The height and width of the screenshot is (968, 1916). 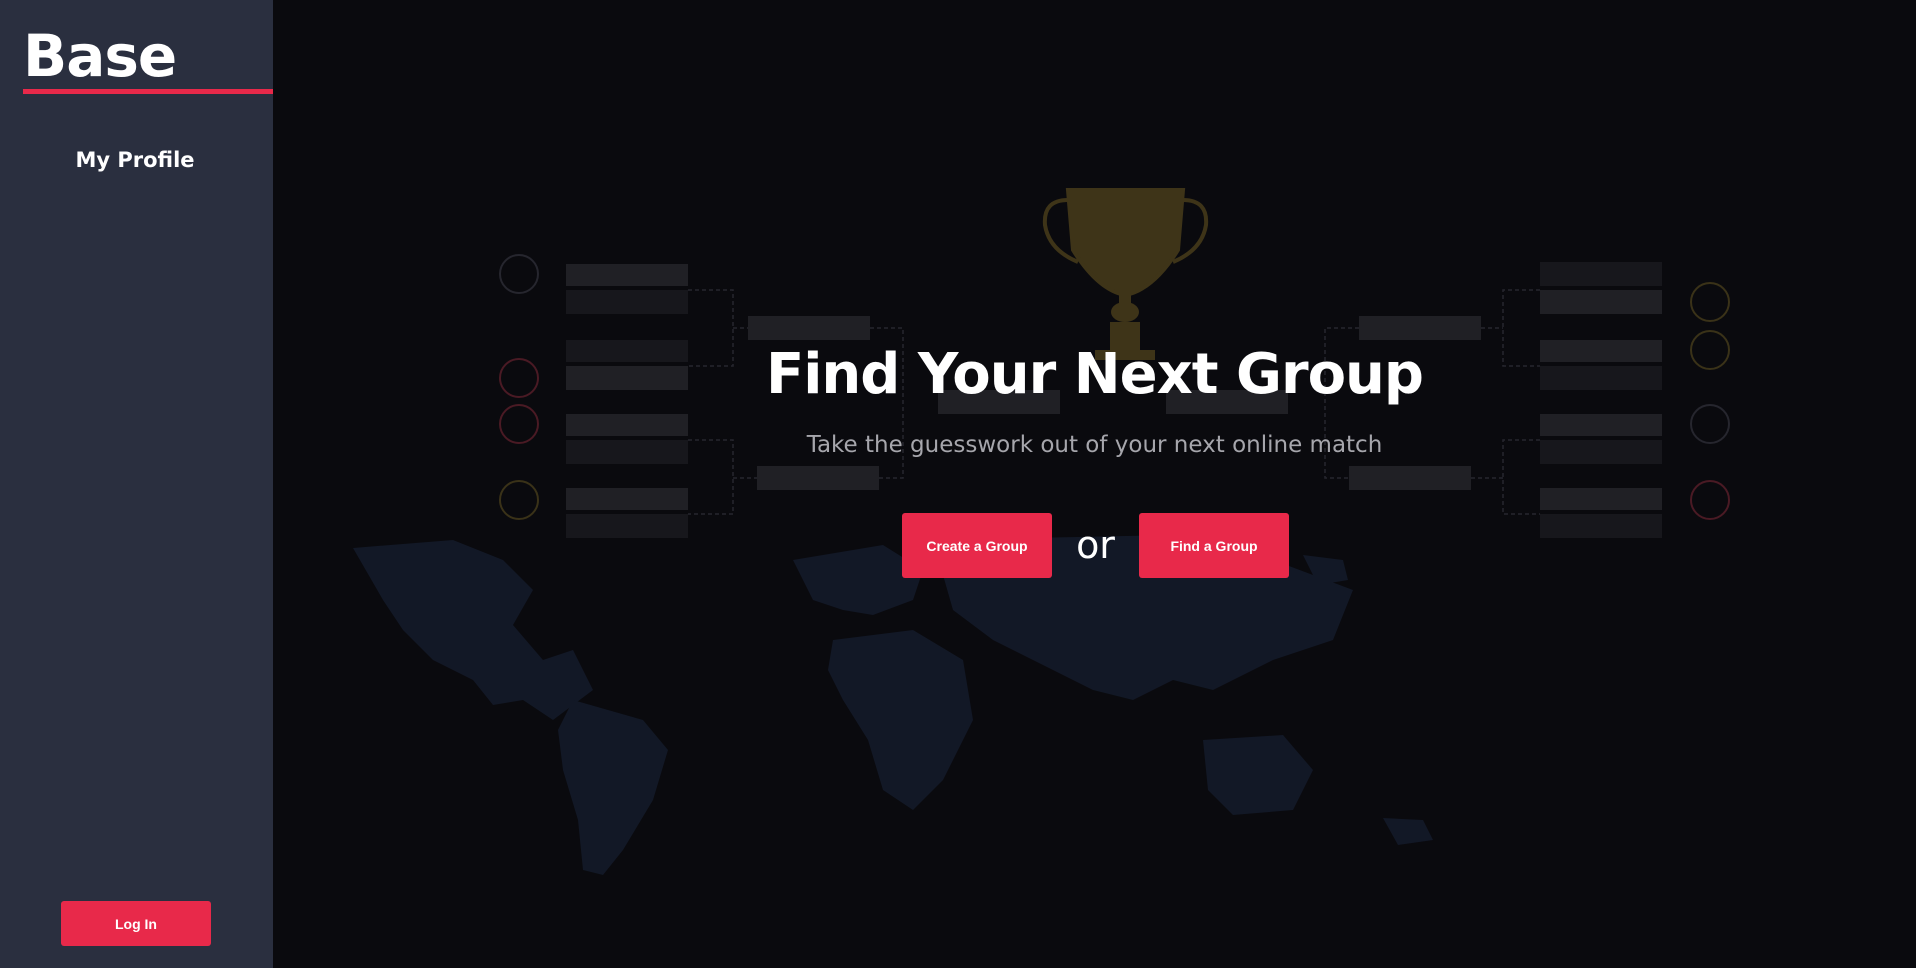 I want to click on hero-title: Find Your Next Group, so click(x=1094, y=374).